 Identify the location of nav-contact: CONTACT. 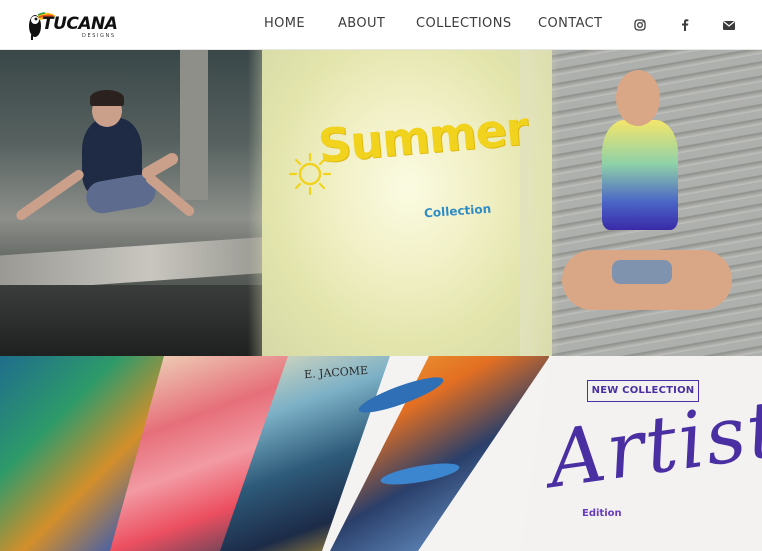
(570, 23).